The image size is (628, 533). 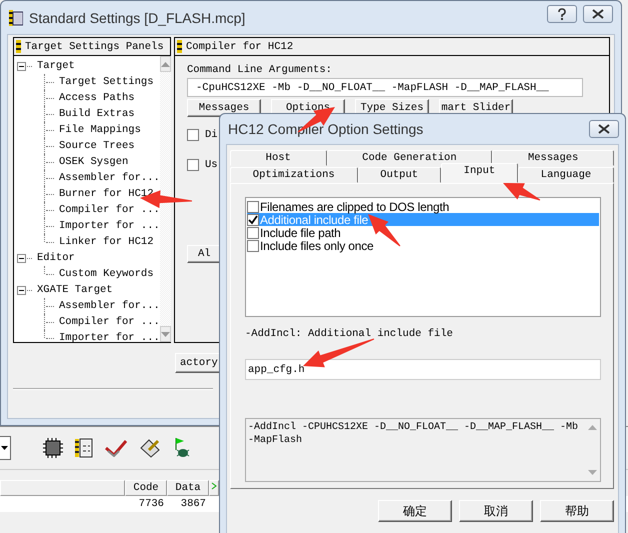 I want to click on include-file-field: app_cfg.h, so click(x=423, y=369).